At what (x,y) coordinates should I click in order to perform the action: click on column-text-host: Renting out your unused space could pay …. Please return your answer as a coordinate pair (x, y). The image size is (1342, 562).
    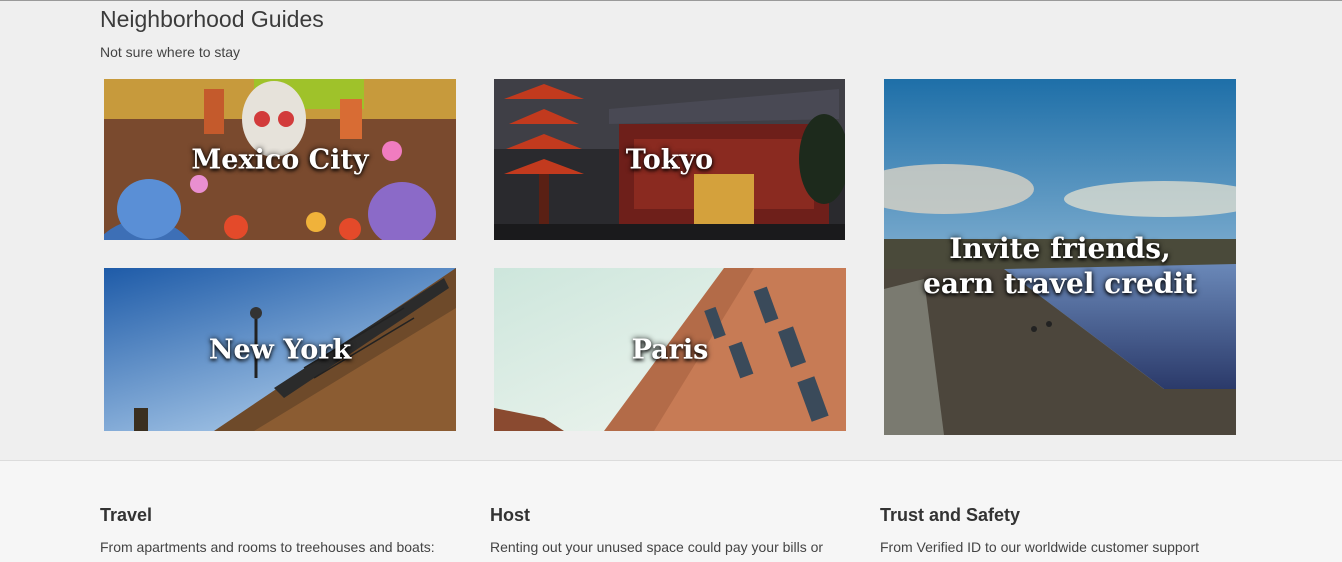
    Looking at the image, I should click on (657, 547).